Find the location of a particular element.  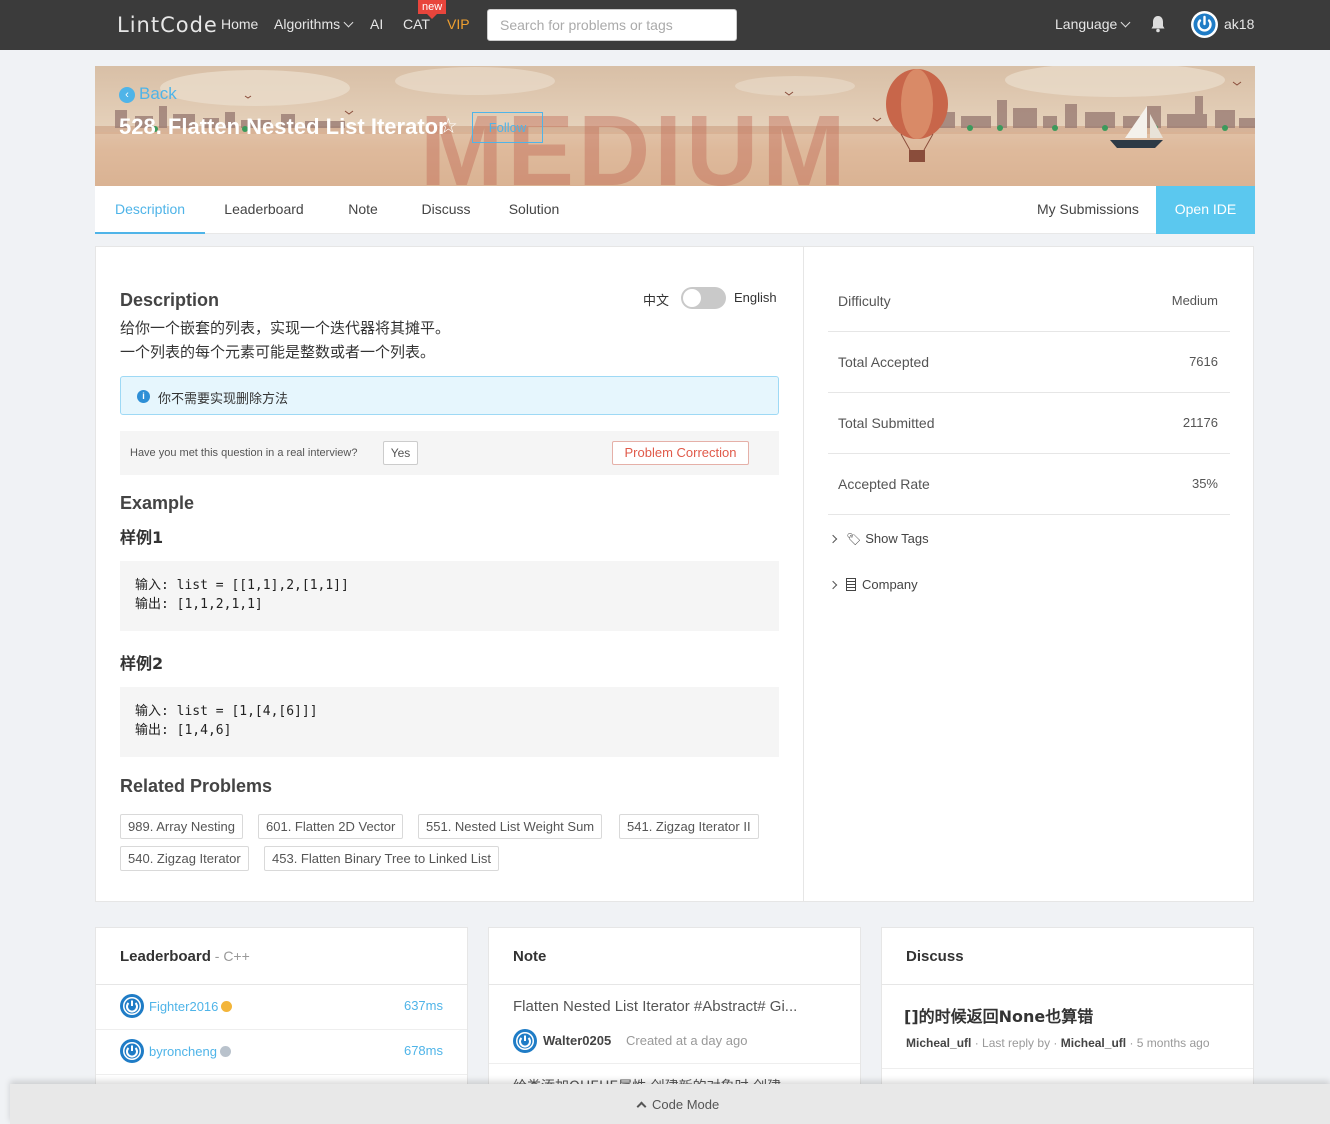

stat-value: 35% is located at coordinates (1204, 483).